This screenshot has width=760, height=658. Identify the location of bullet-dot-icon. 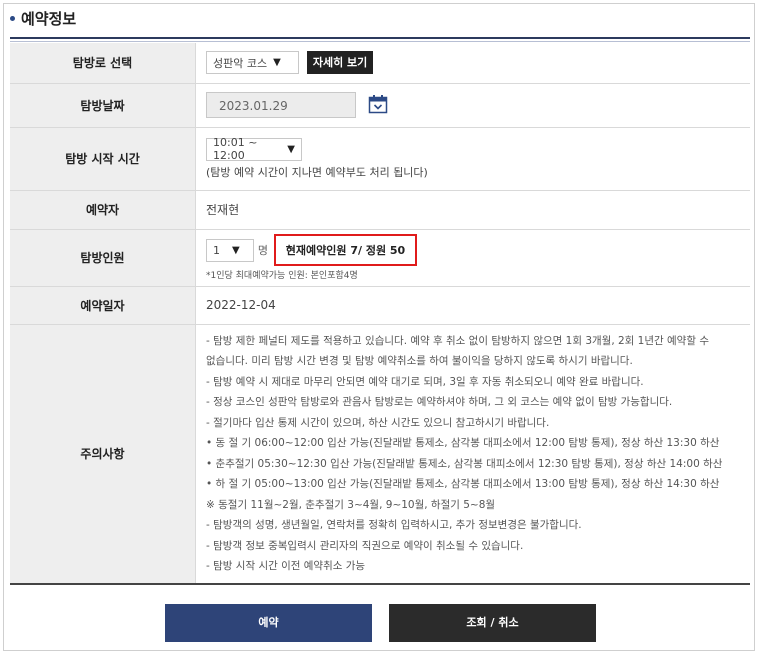
(12, 18).